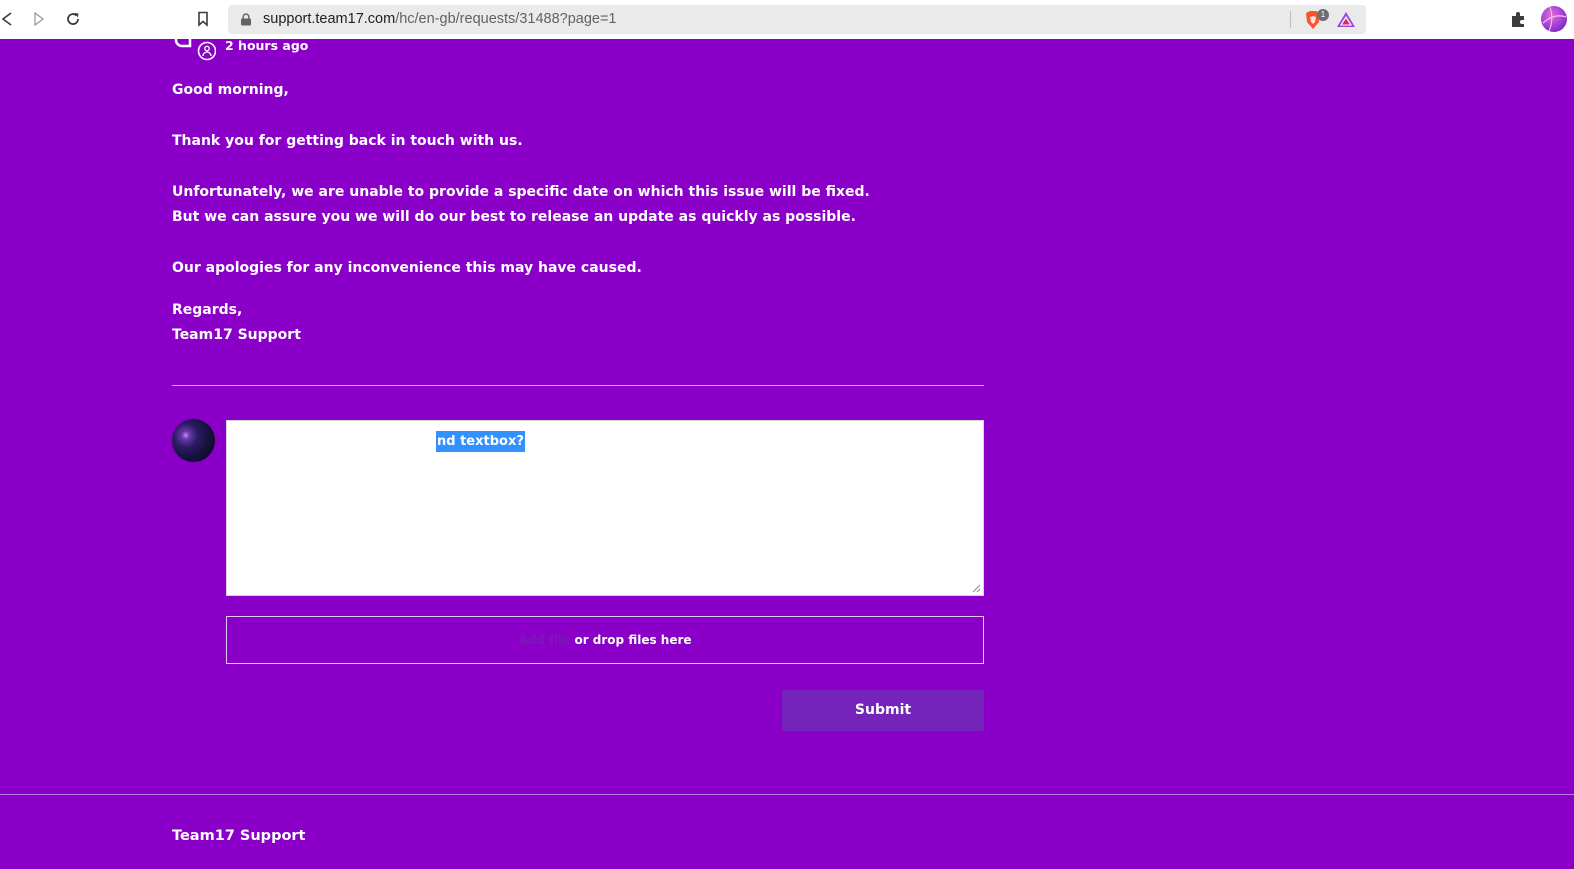  Describe the element at coordinates (203, 19) in the screenshot. I see `bookmark-icon` at that location.